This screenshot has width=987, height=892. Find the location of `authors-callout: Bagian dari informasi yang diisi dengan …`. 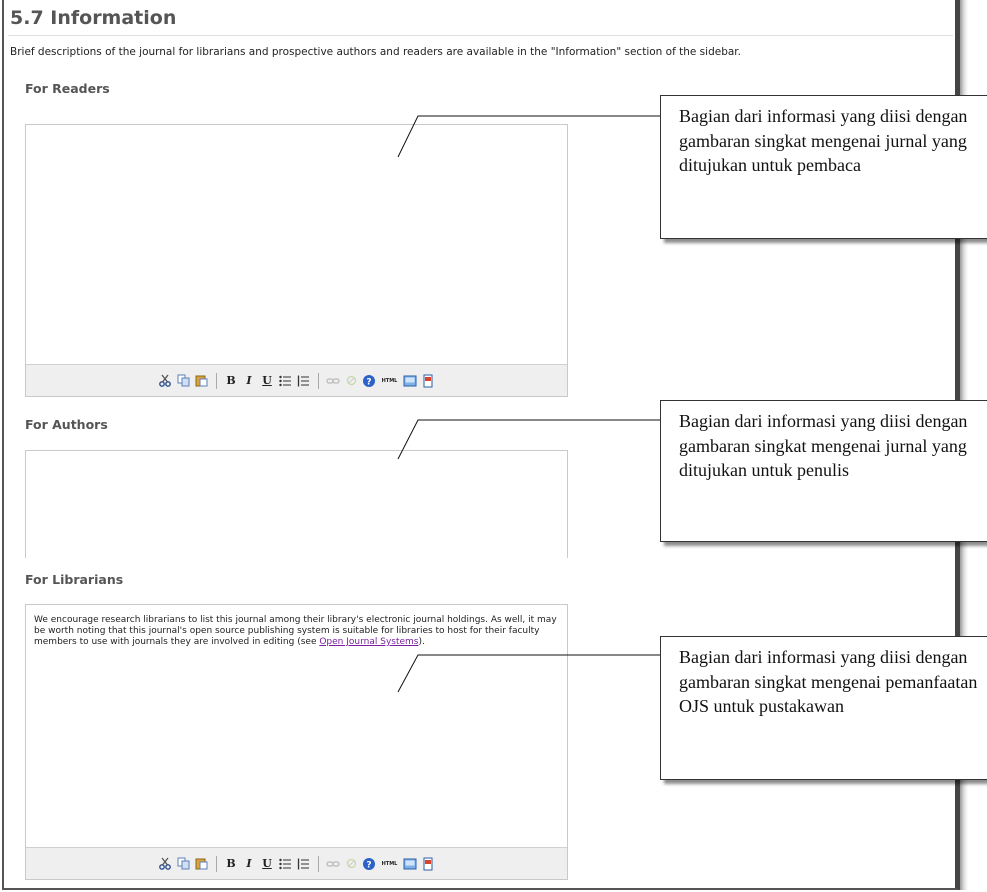

authors-callout: Bagian dari informasi yang diisi dengan … is located at coordinates (823, 471).